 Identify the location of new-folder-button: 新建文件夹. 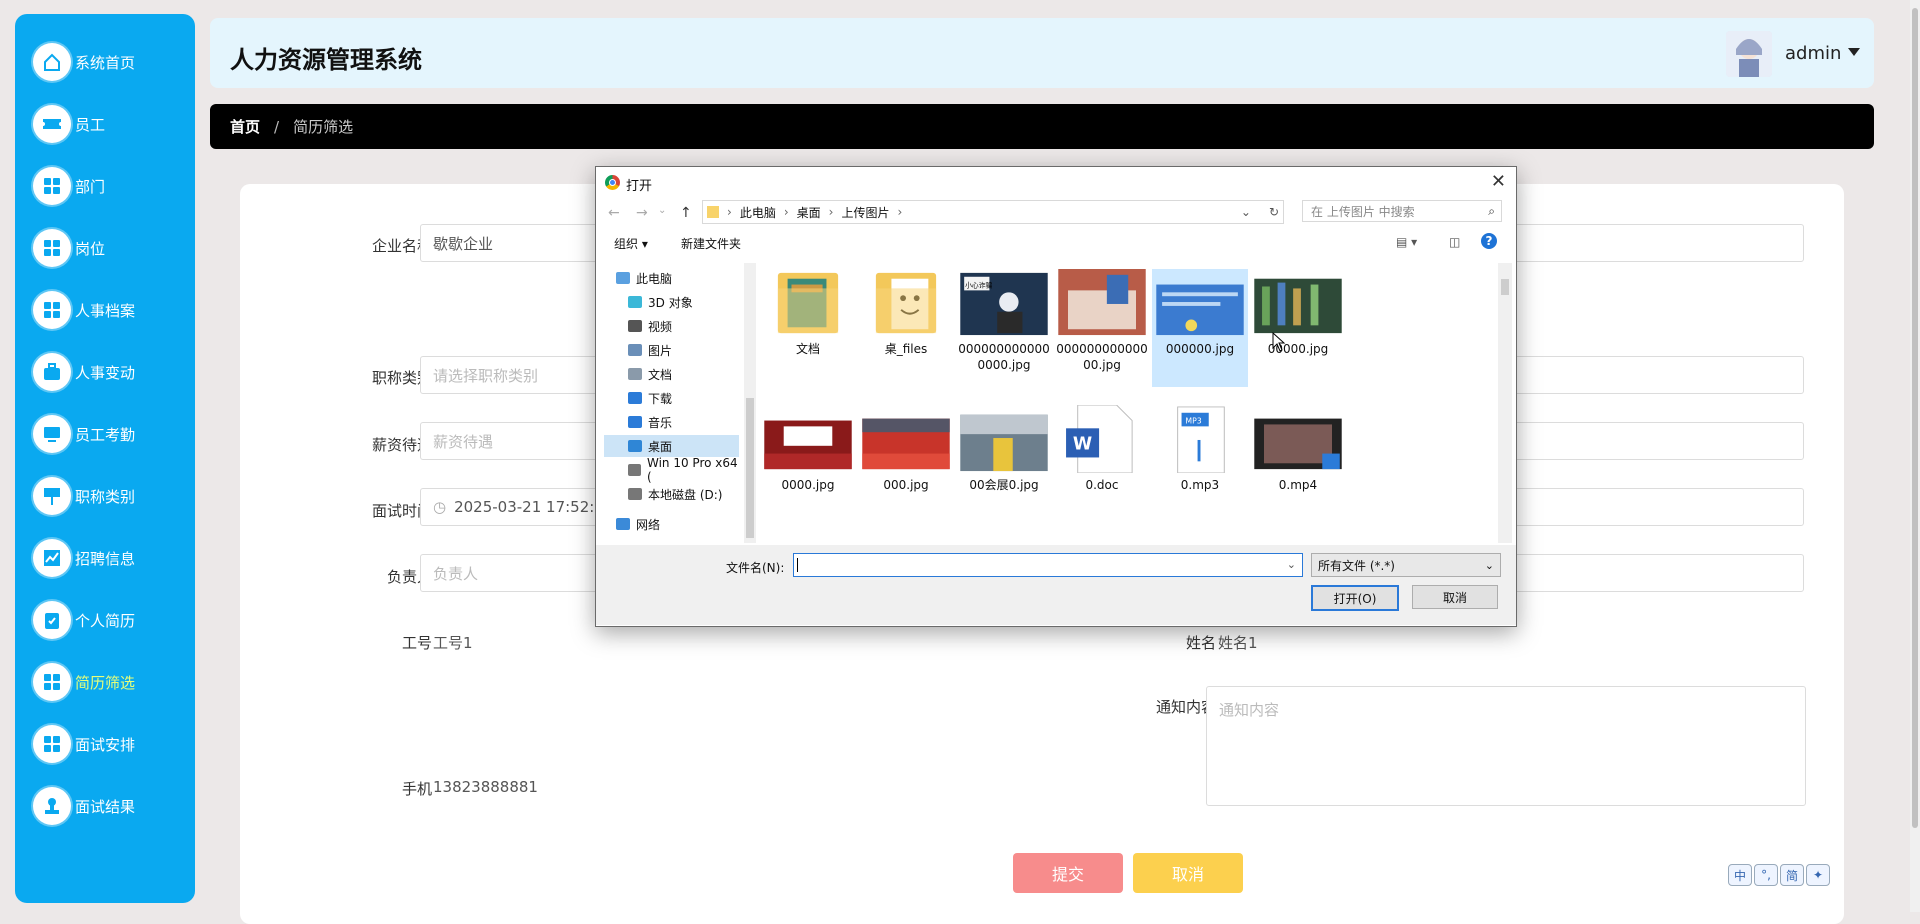
(711, 243).